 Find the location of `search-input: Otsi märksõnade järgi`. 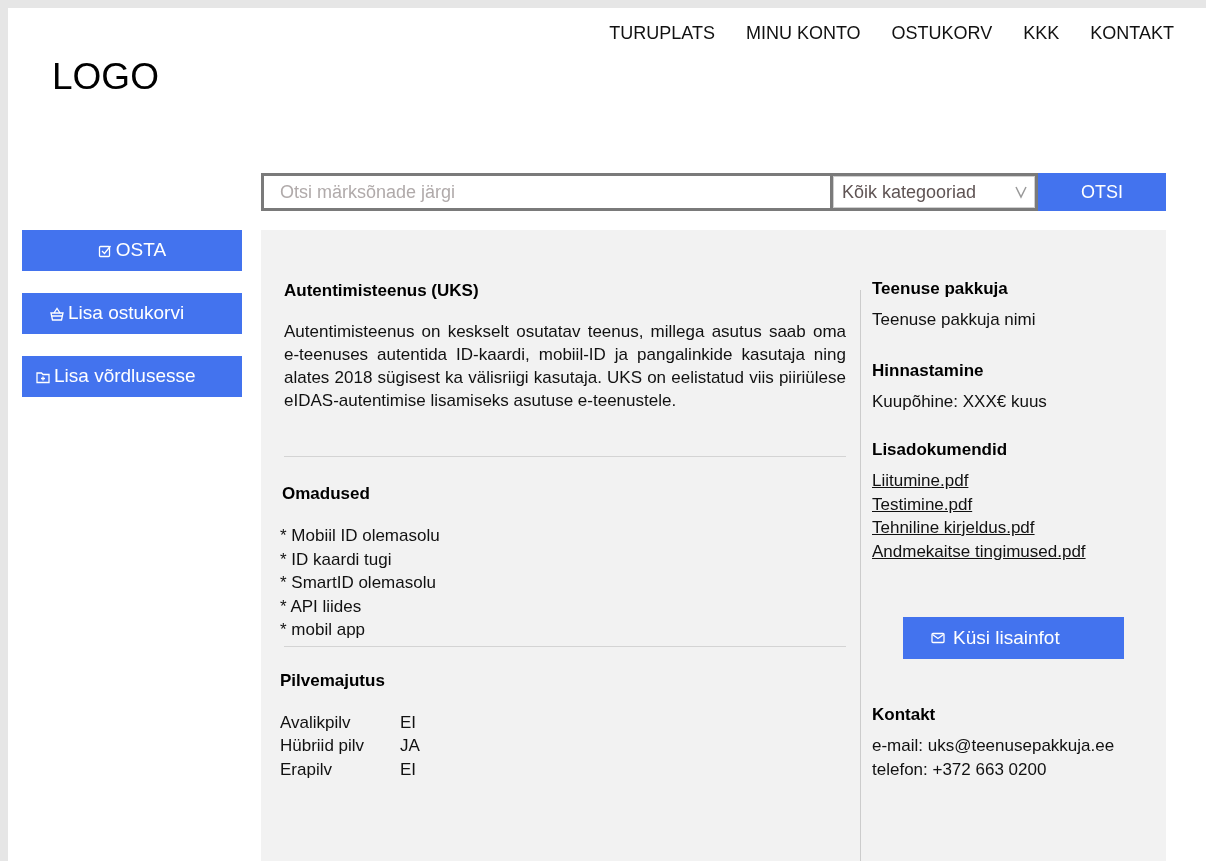

search-input: Otsi märksõnade järgi is located at coordinates (555, 192).